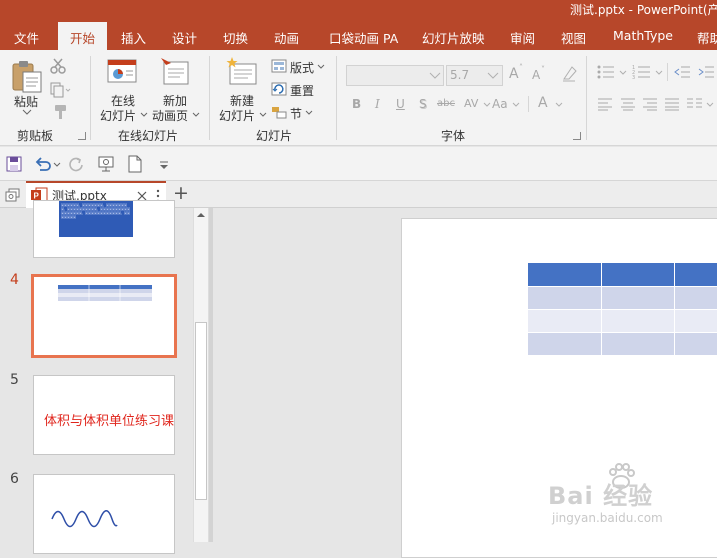 This screenshot has width=717, height=558. What do you see at coordinates (14, 479) in the screenshot?
I see `slide-number: 6` at bounding box center [14, 479].